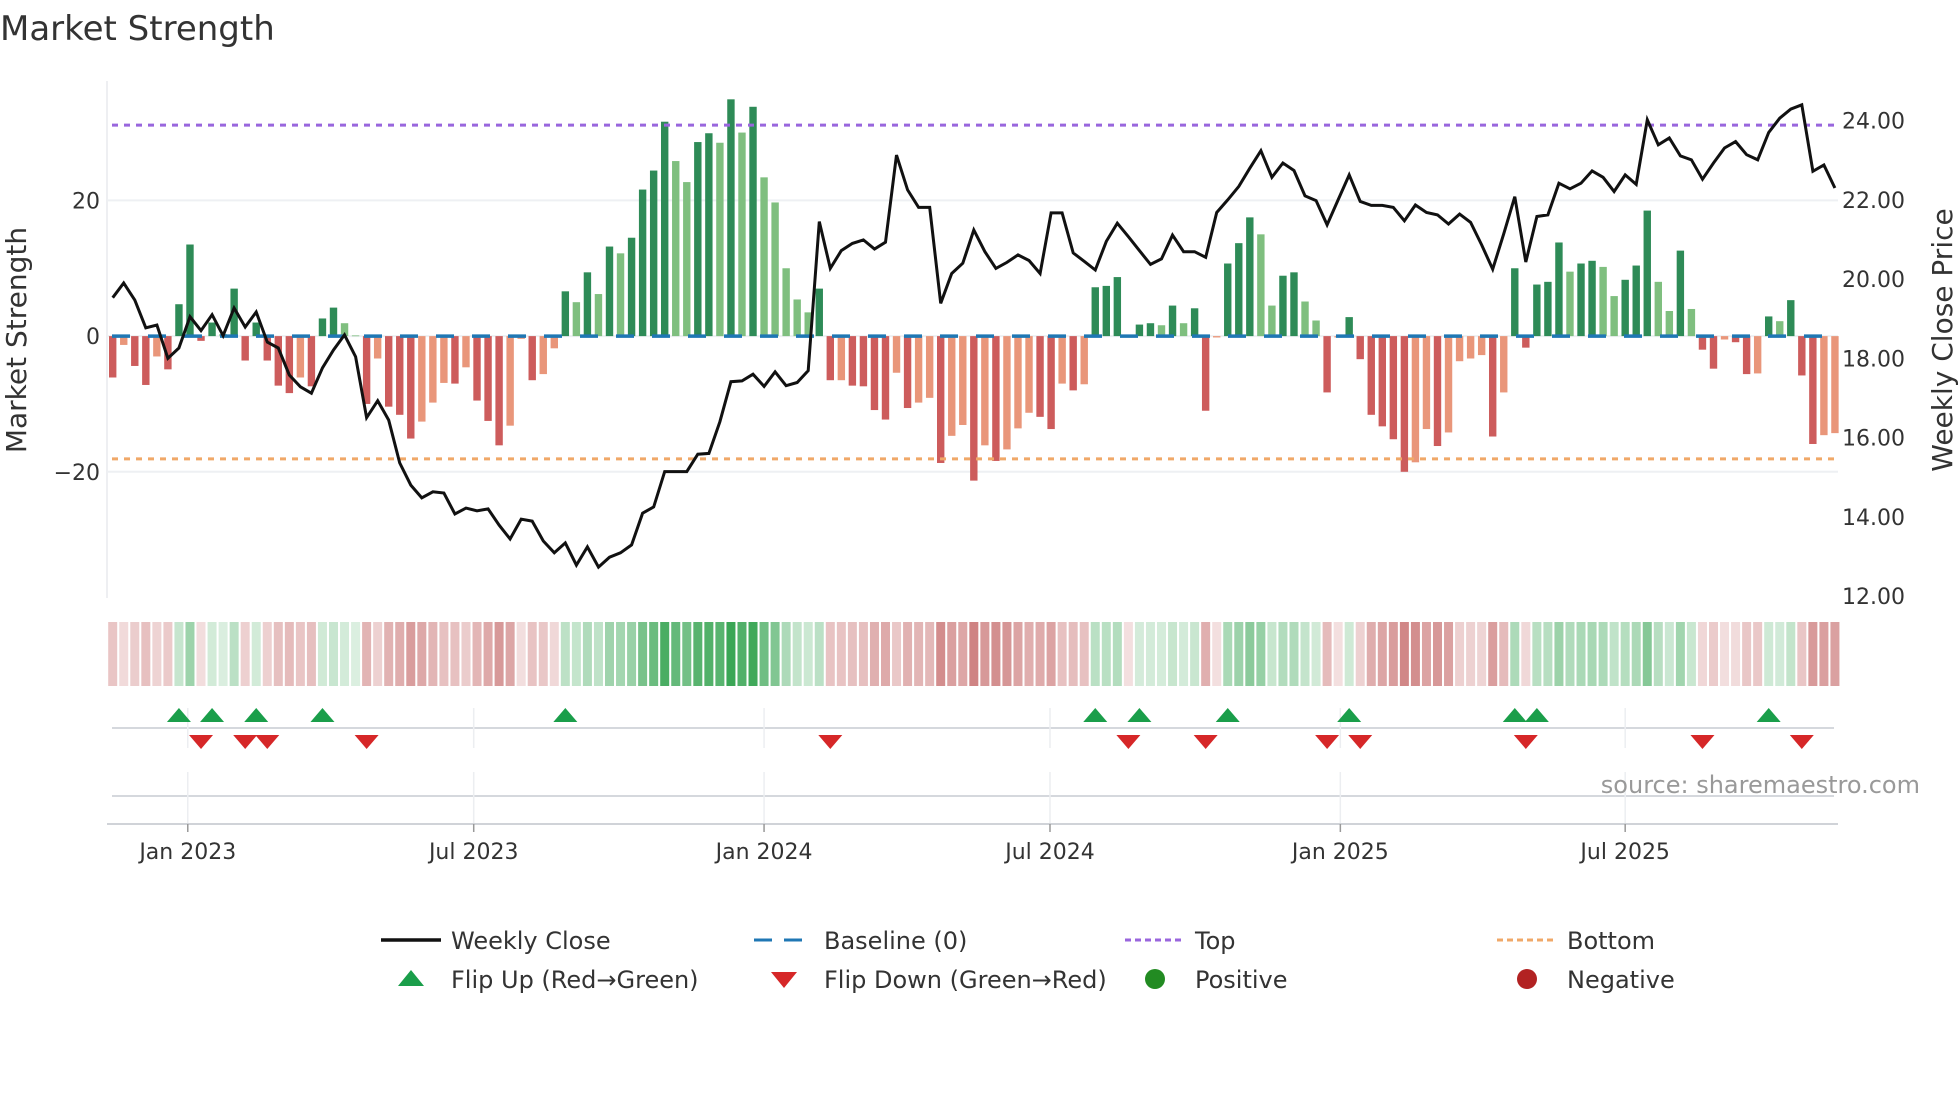  What do you see at coordinates (575, 980) in the screenshot?
I see `legend-label: Flip Up (Red→Green)` at bounding box center [575, 980].